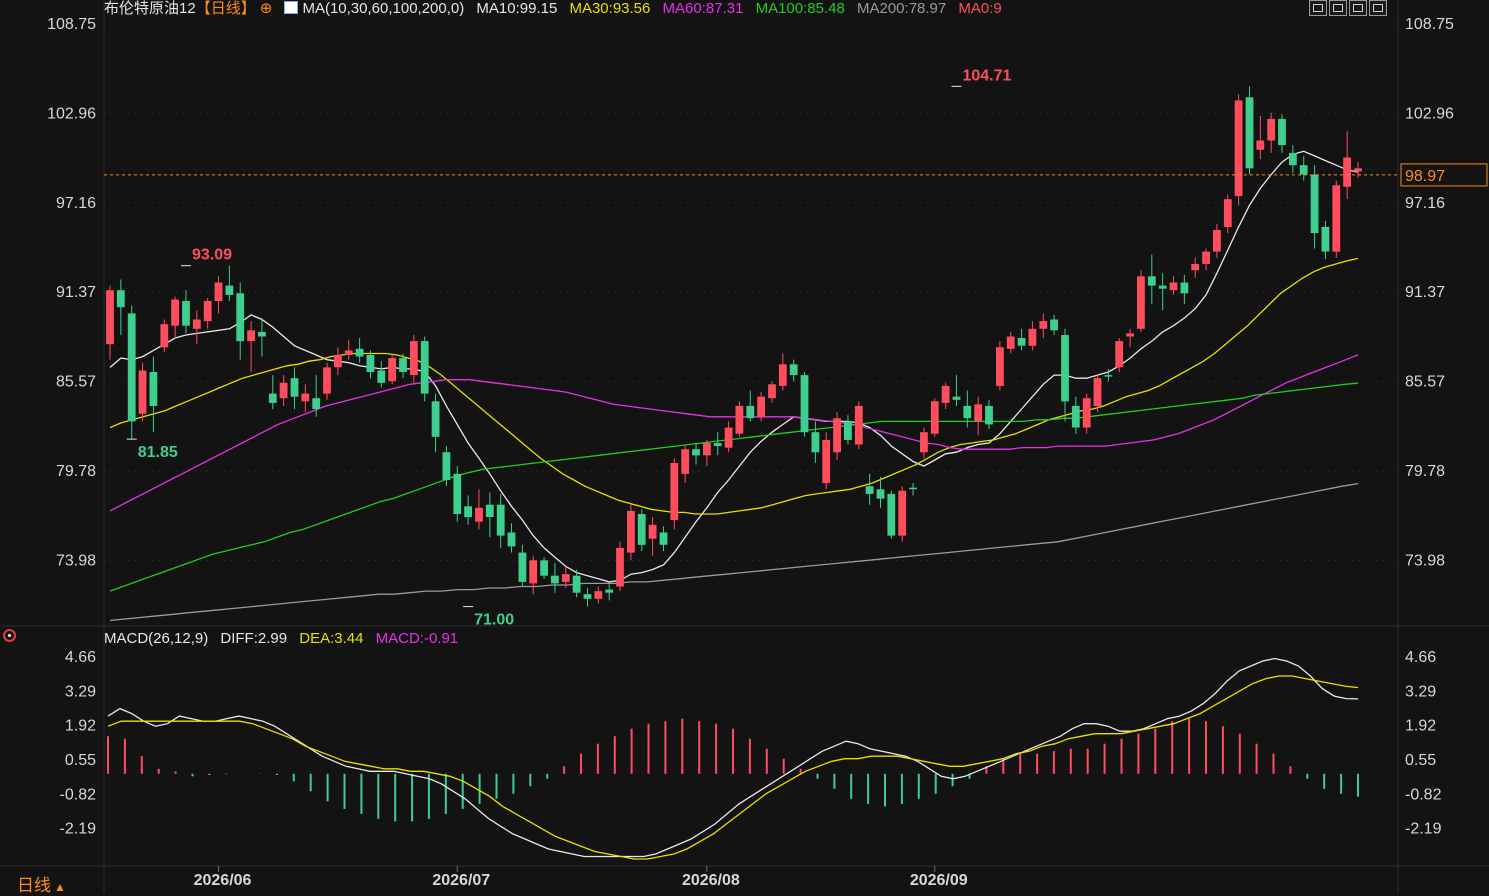  I want to click on layout-grid-icon, so click(1318, 8).